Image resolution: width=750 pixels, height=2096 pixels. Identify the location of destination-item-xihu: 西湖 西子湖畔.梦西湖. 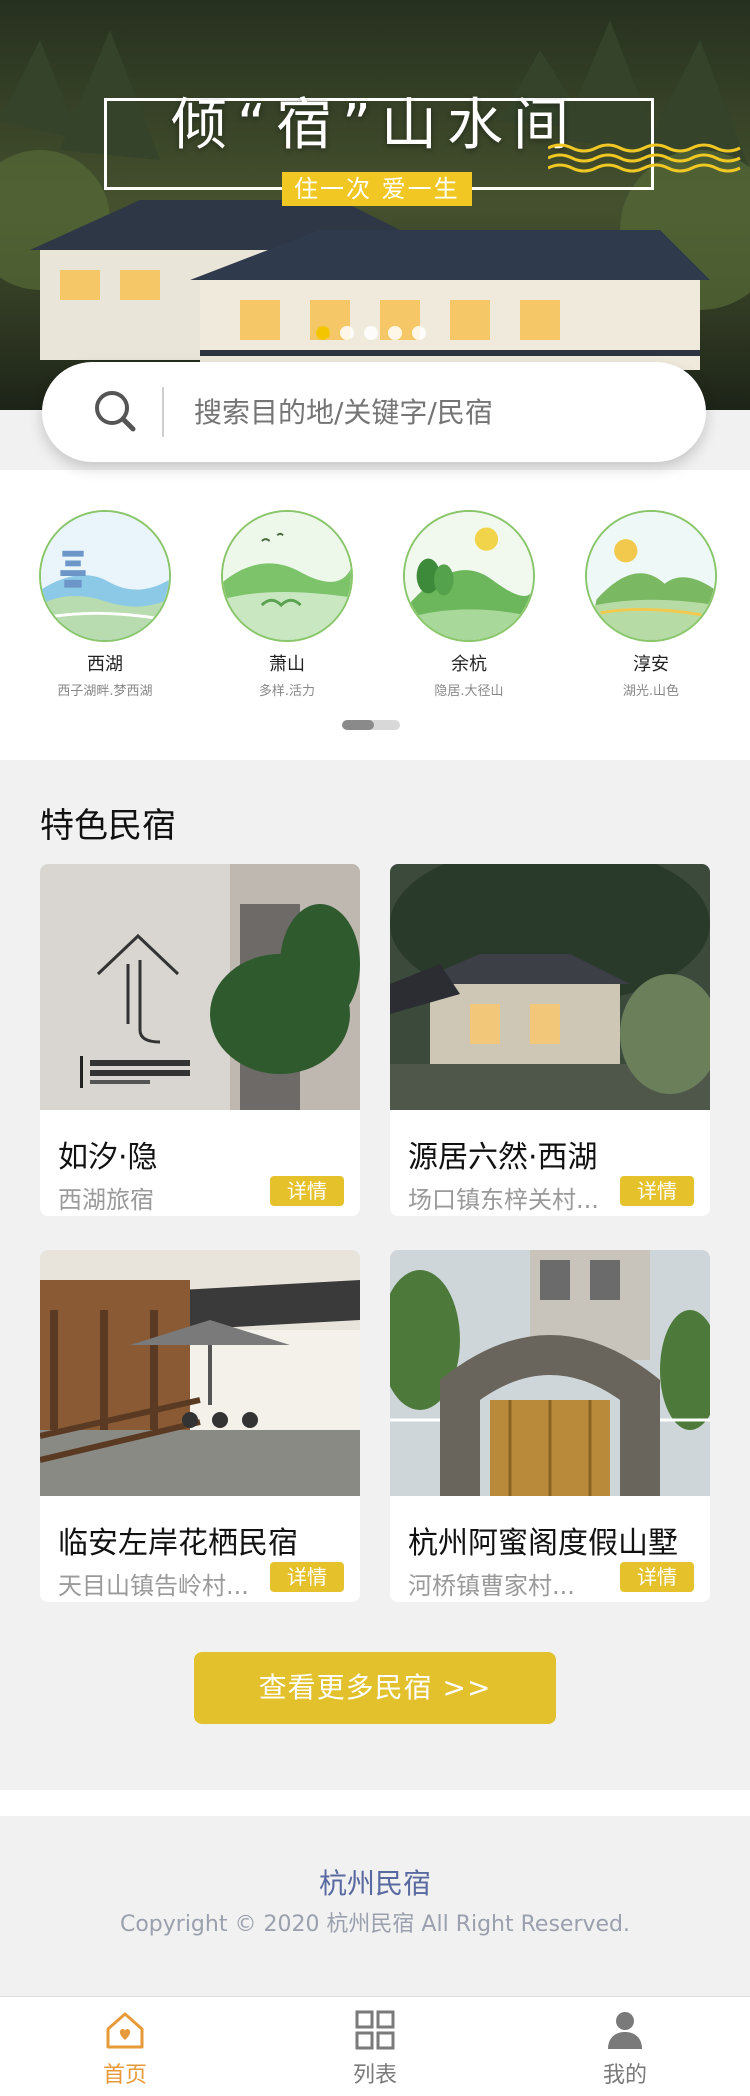
(105, 604).